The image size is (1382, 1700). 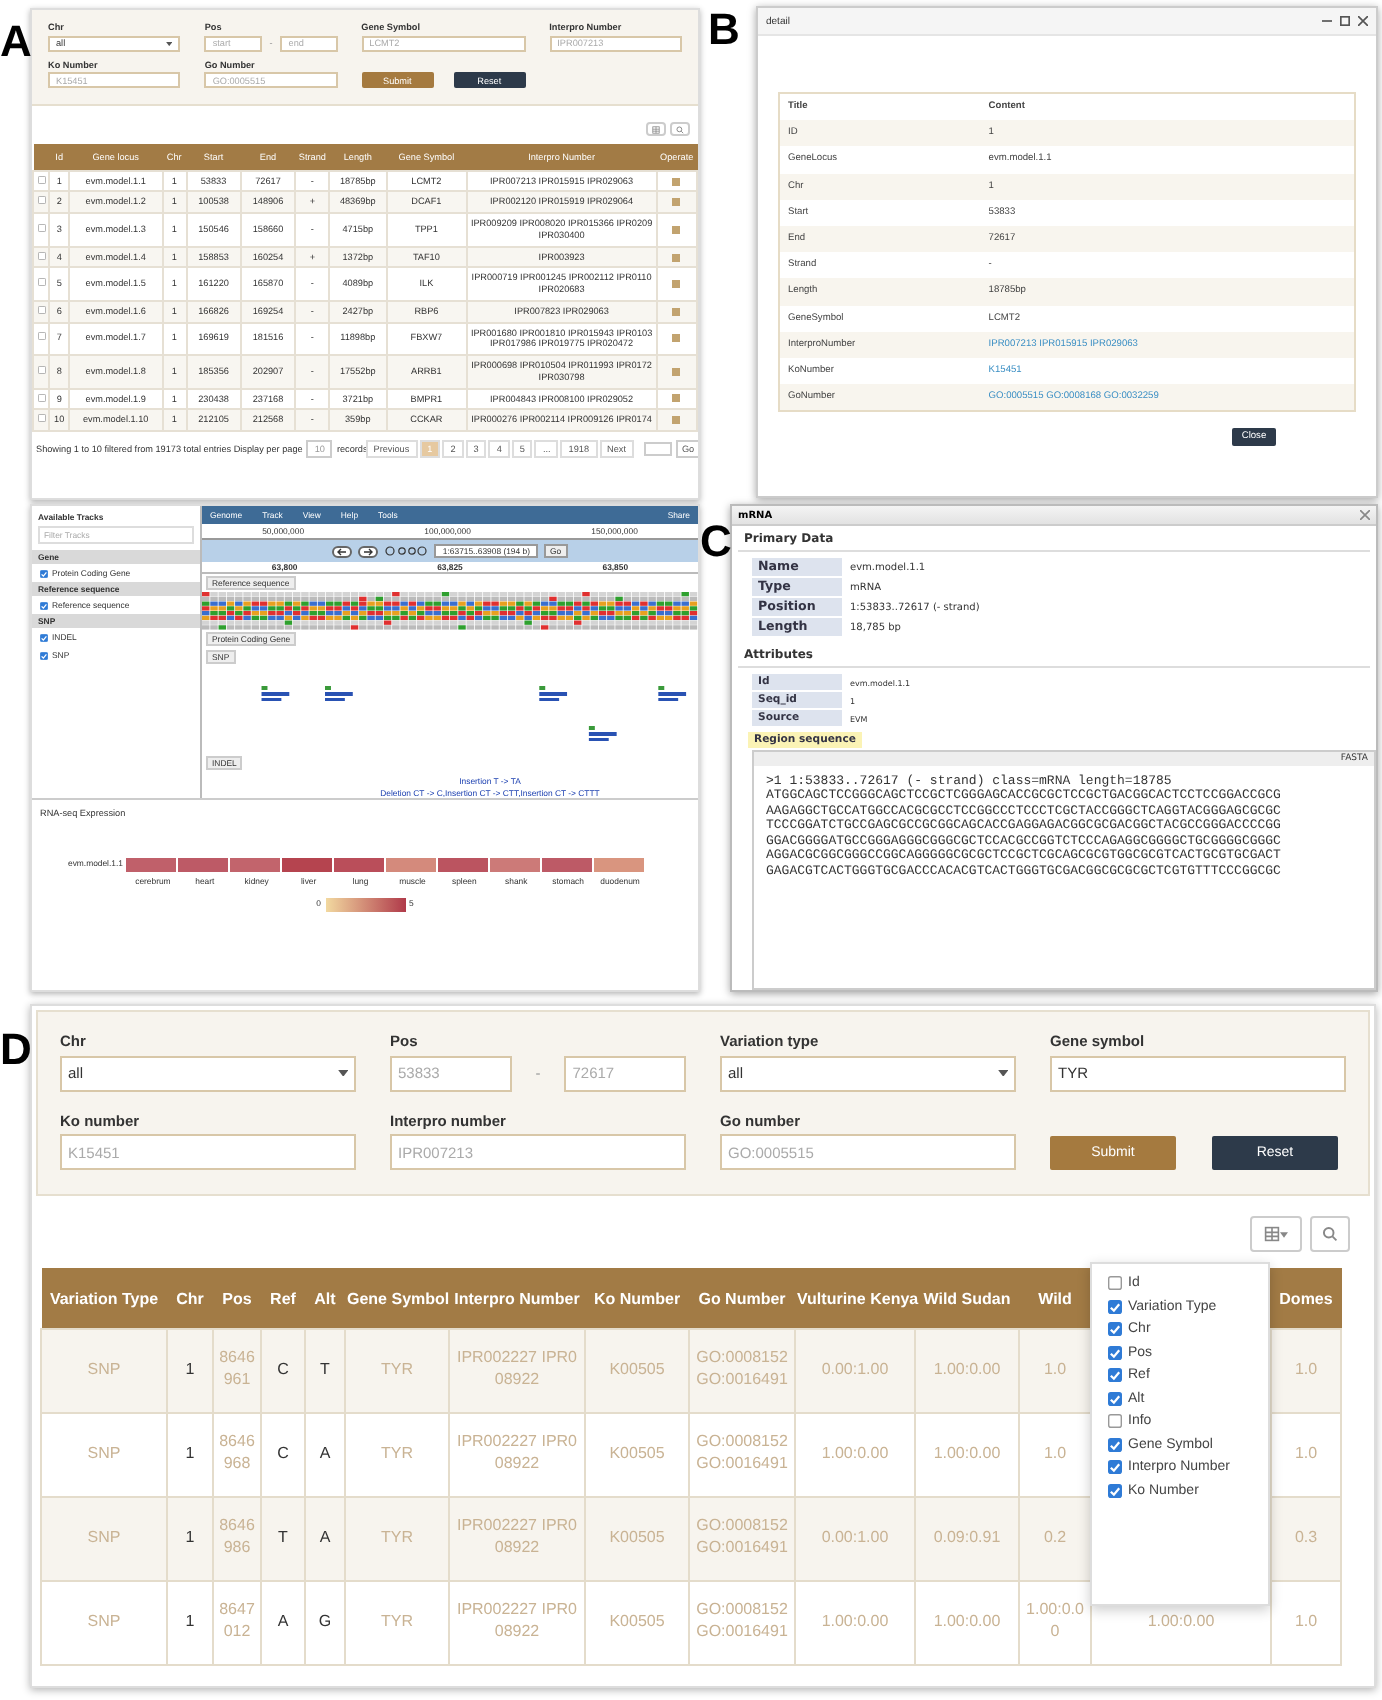 What do you see at coordinates (237, 1454) in the screenshot?
I see `table-cell: 8646968` at bounding box center [237, 1454].